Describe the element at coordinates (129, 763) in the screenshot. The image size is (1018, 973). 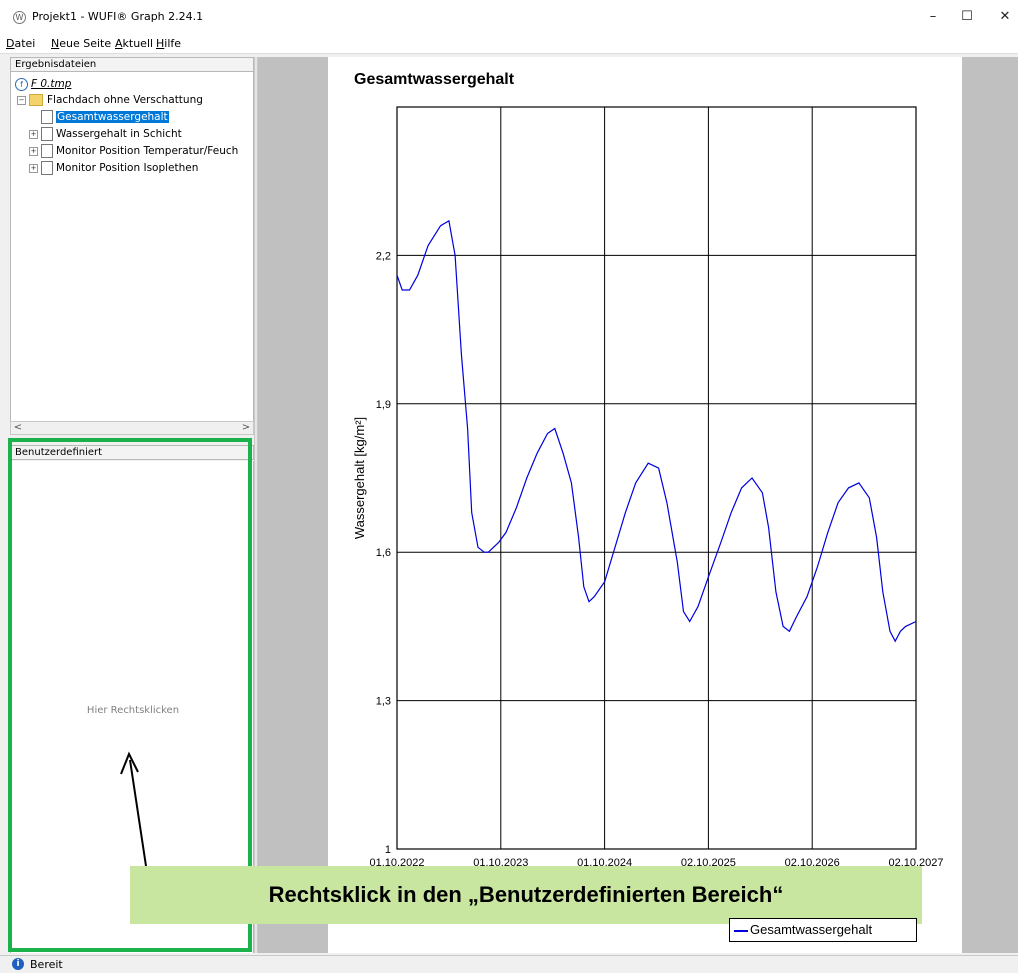
I see `annotation-arrow-head` at that location.